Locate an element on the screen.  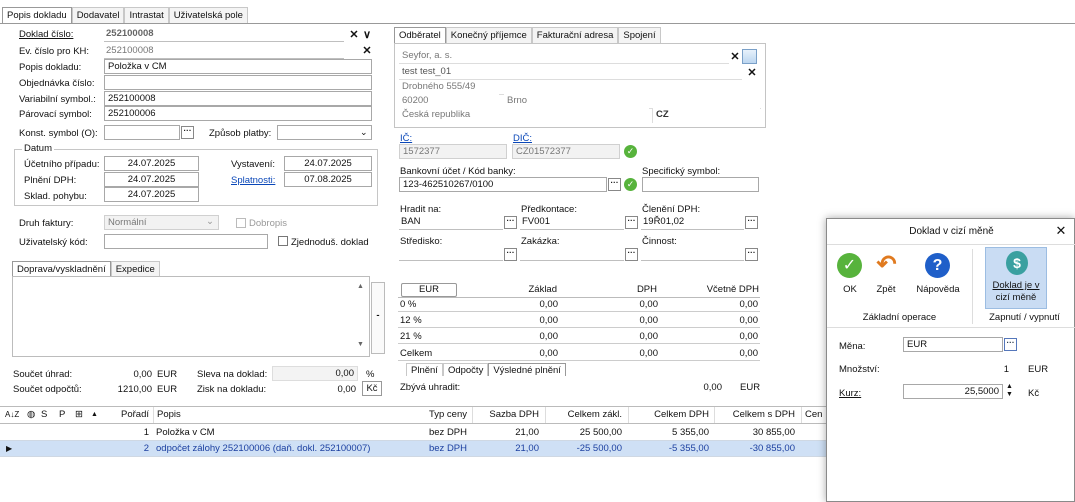
scroll-up-icon: ▲ is located at coordinates (360, 286).